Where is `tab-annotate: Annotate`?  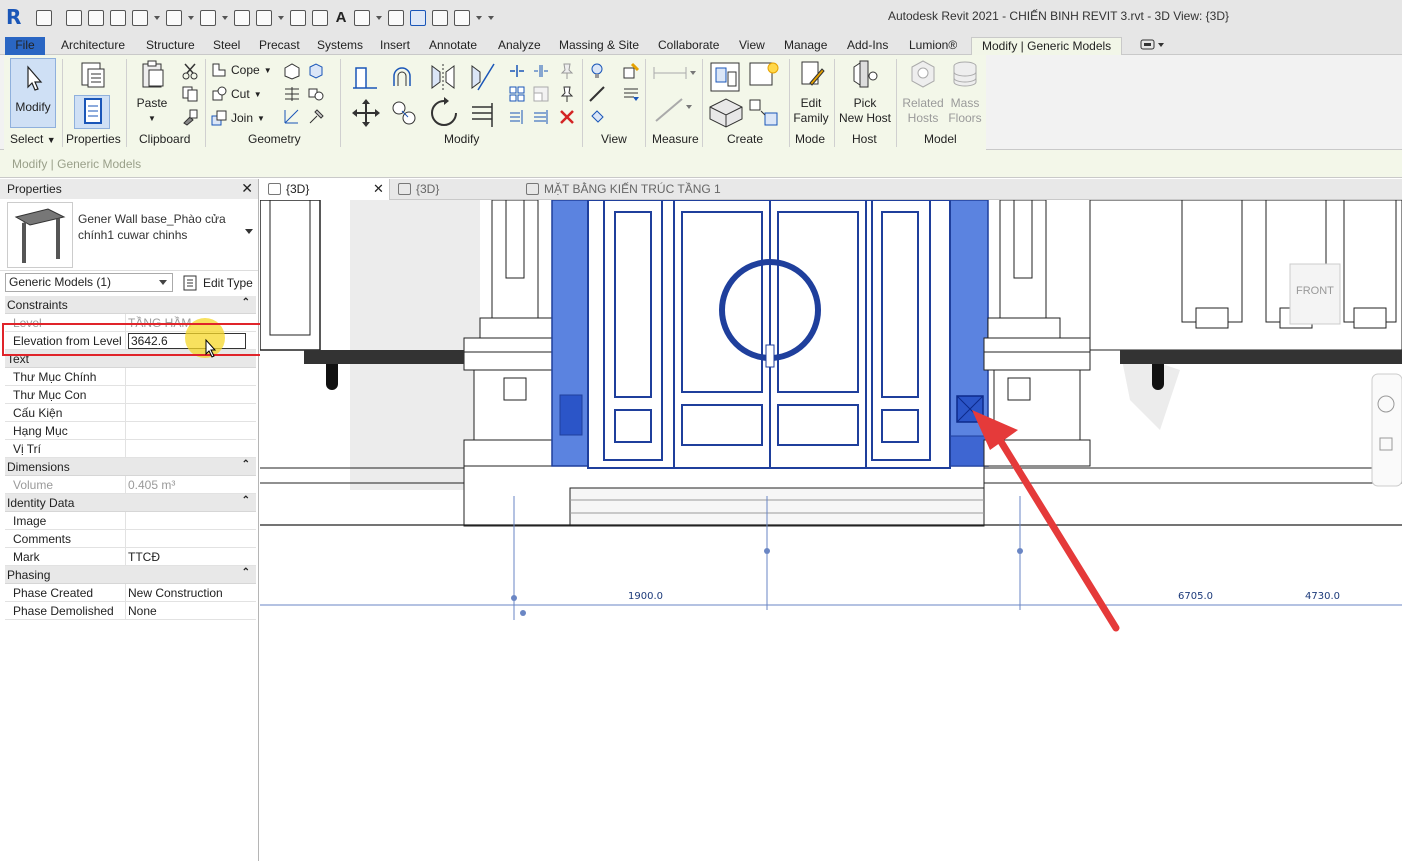 tab-annotate: Annotate is located at coordinates (453, 46).